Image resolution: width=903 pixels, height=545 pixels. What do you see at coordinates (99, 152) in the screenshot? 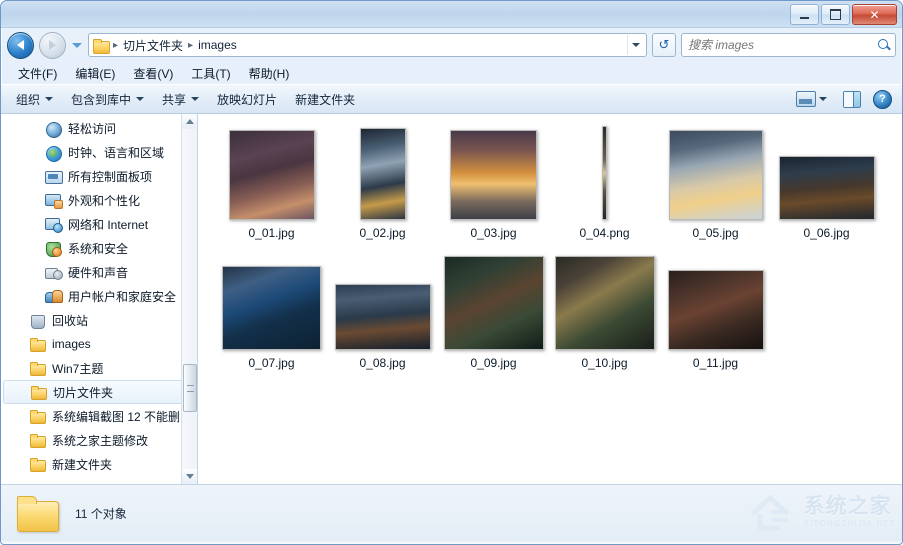
I see `sidebar-item-1: 时钟、语言和区域` at bounding box center [99, 152].